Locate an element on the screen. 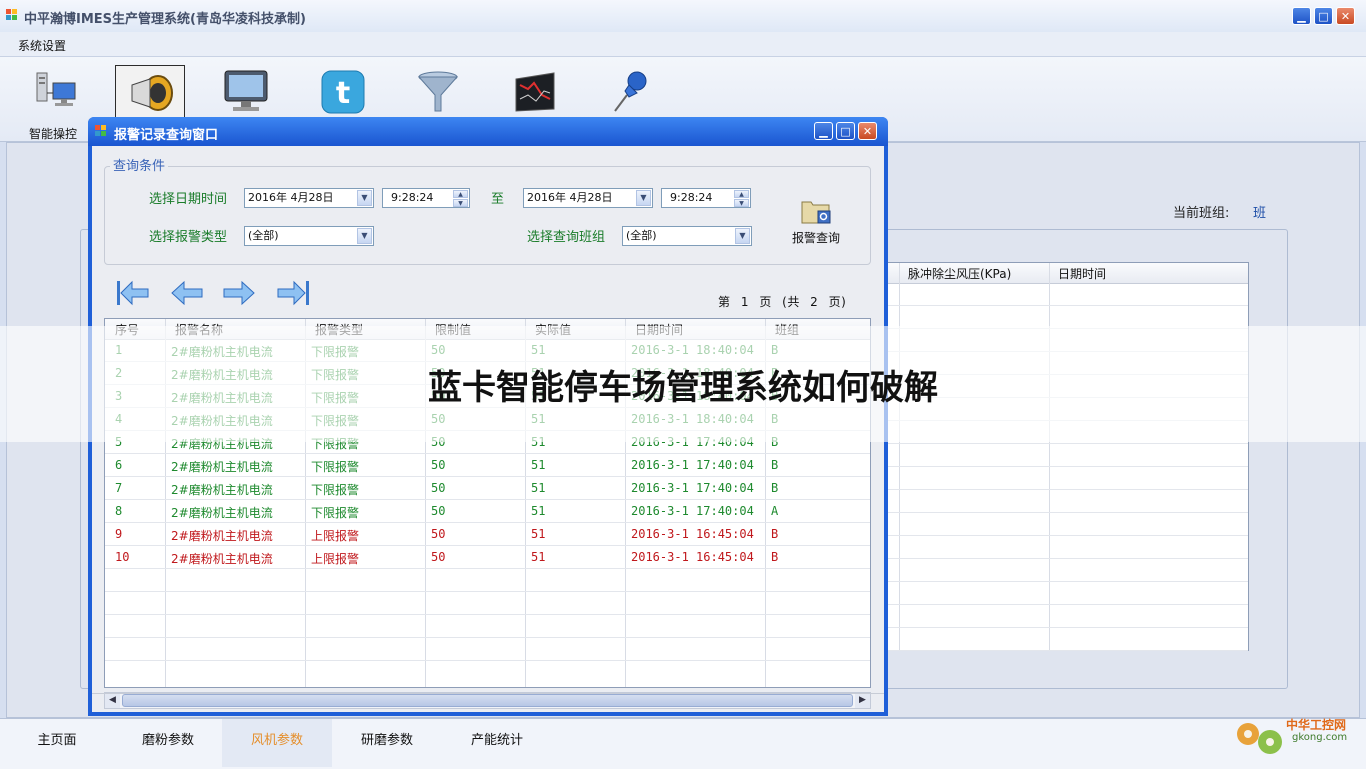 Image resolution: width=1366 pixels, height=769 pixels. table-cell: A is located at coordinates (775, 511).